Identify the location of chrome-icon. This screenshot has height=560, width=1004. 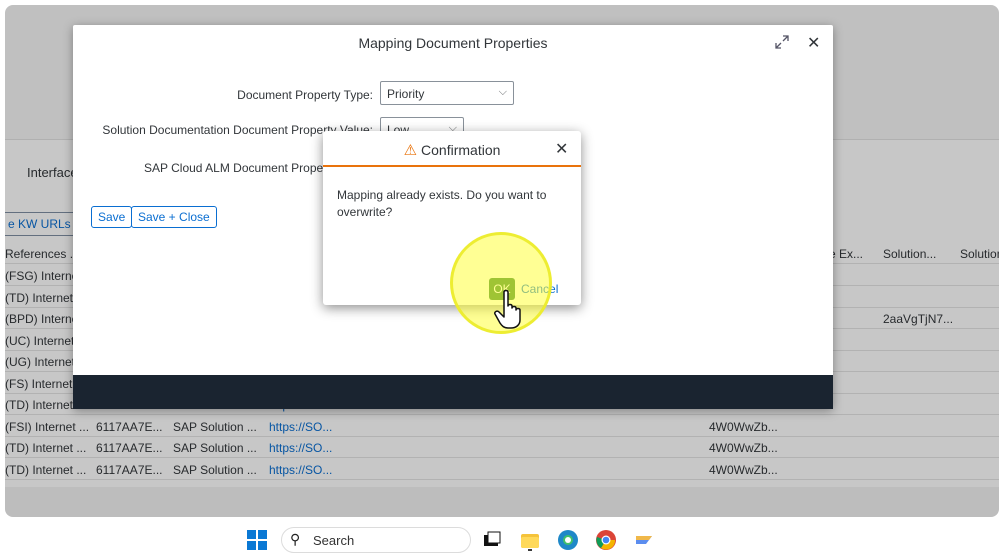
(606, 540).